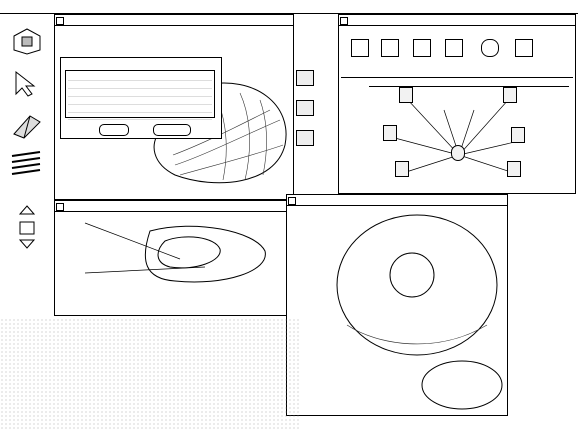 The height and width of the screenshot is (430, 578). I want to click on lines-tool-icon, so click(27, 163).